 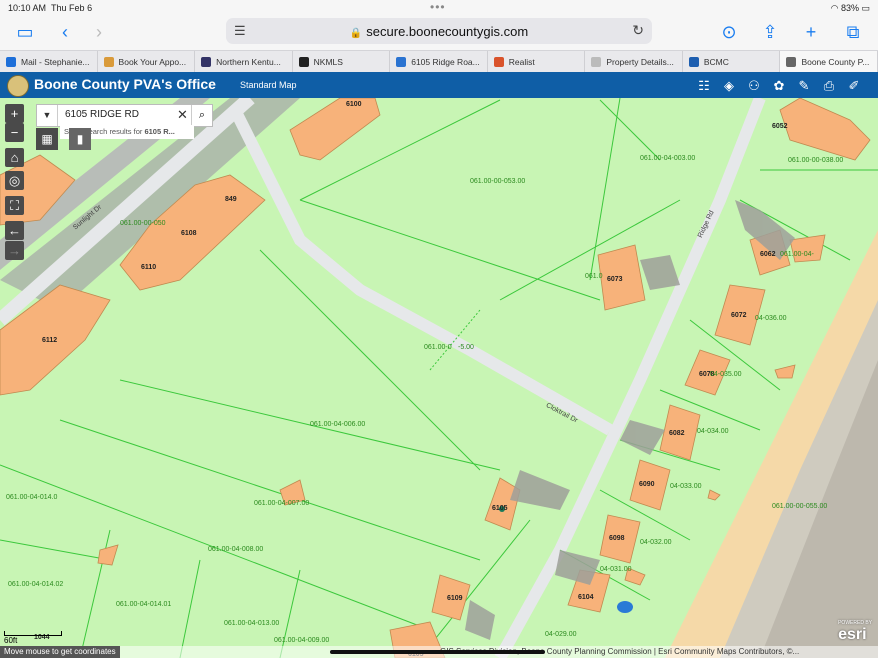 I want to click on house-number-label: 849, so click(x=231, y=199).